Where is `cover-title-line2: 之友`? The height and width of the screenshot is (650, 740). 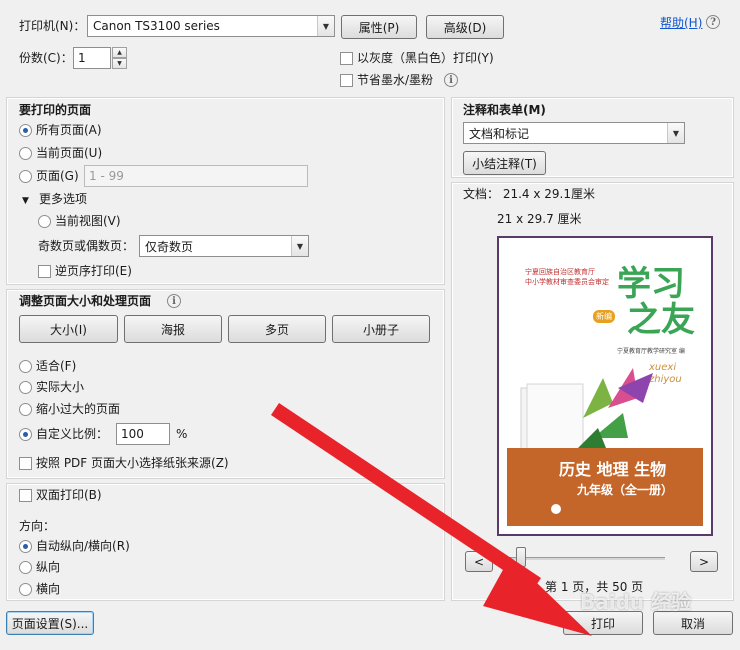 cover-title-line2: 之友 is located at coordinates (661, 320).